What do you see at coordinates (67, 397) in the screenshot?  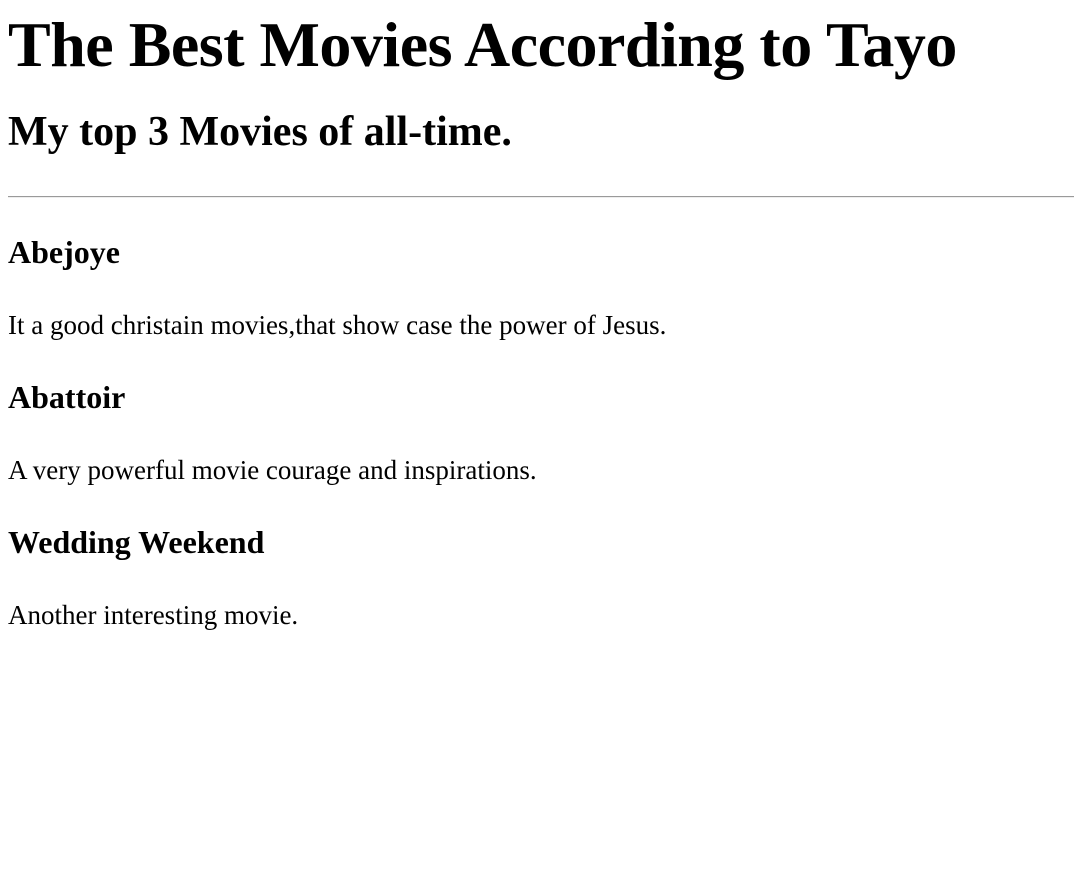 I see `movie-title: Abattoir` at bounding box center [67, 397].